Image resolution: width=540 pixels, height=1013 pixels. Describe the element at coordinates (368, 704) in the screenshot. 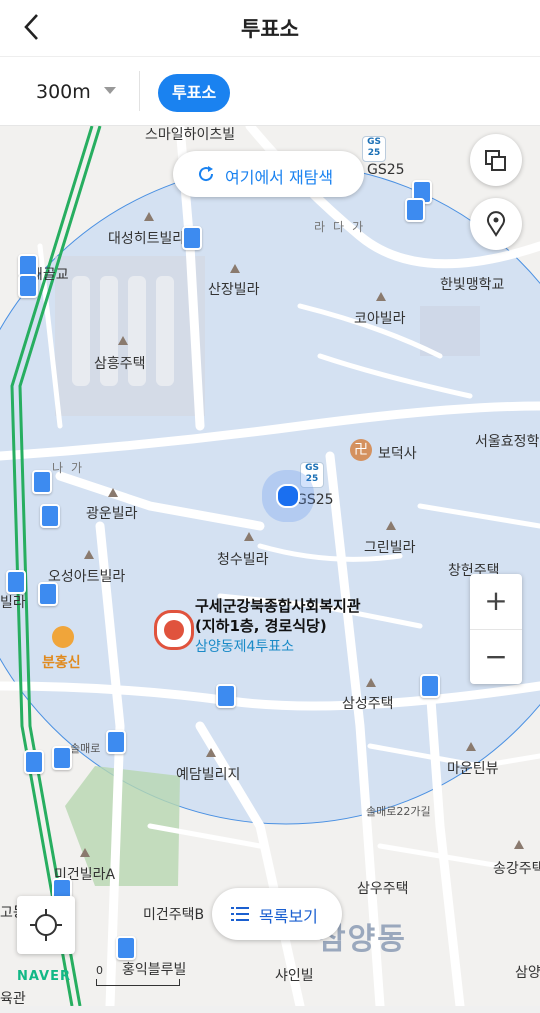

I see `map-label: 삼성주택` at that location.